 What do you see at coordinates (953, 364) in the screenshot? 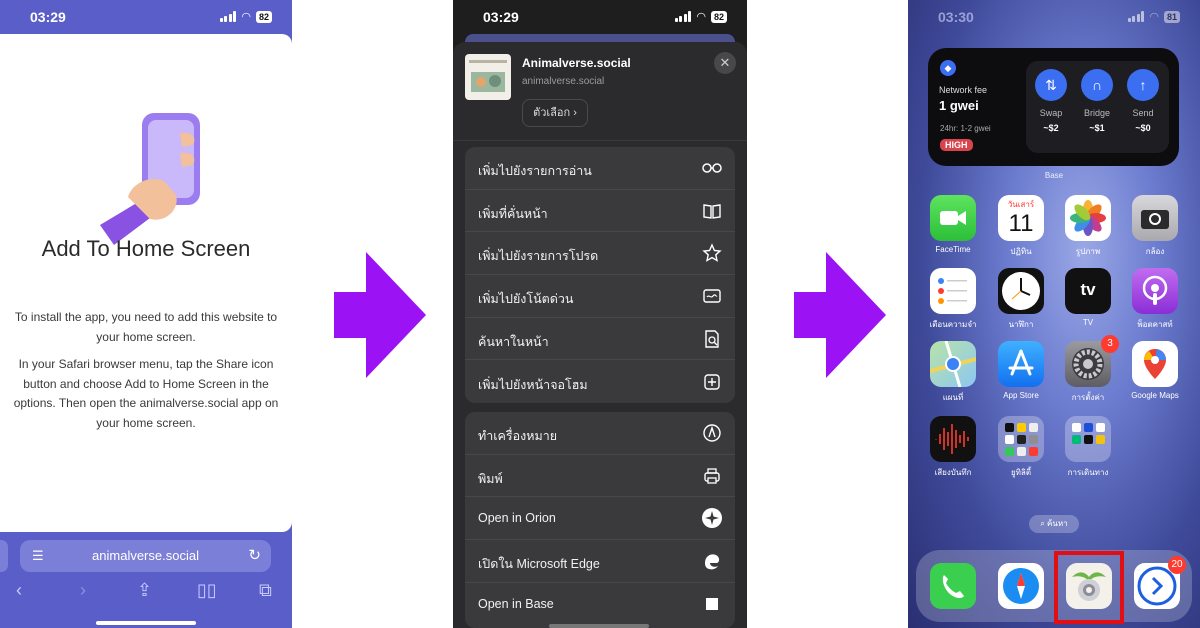
I see `maps-icon` at bounding box center [953, 364].